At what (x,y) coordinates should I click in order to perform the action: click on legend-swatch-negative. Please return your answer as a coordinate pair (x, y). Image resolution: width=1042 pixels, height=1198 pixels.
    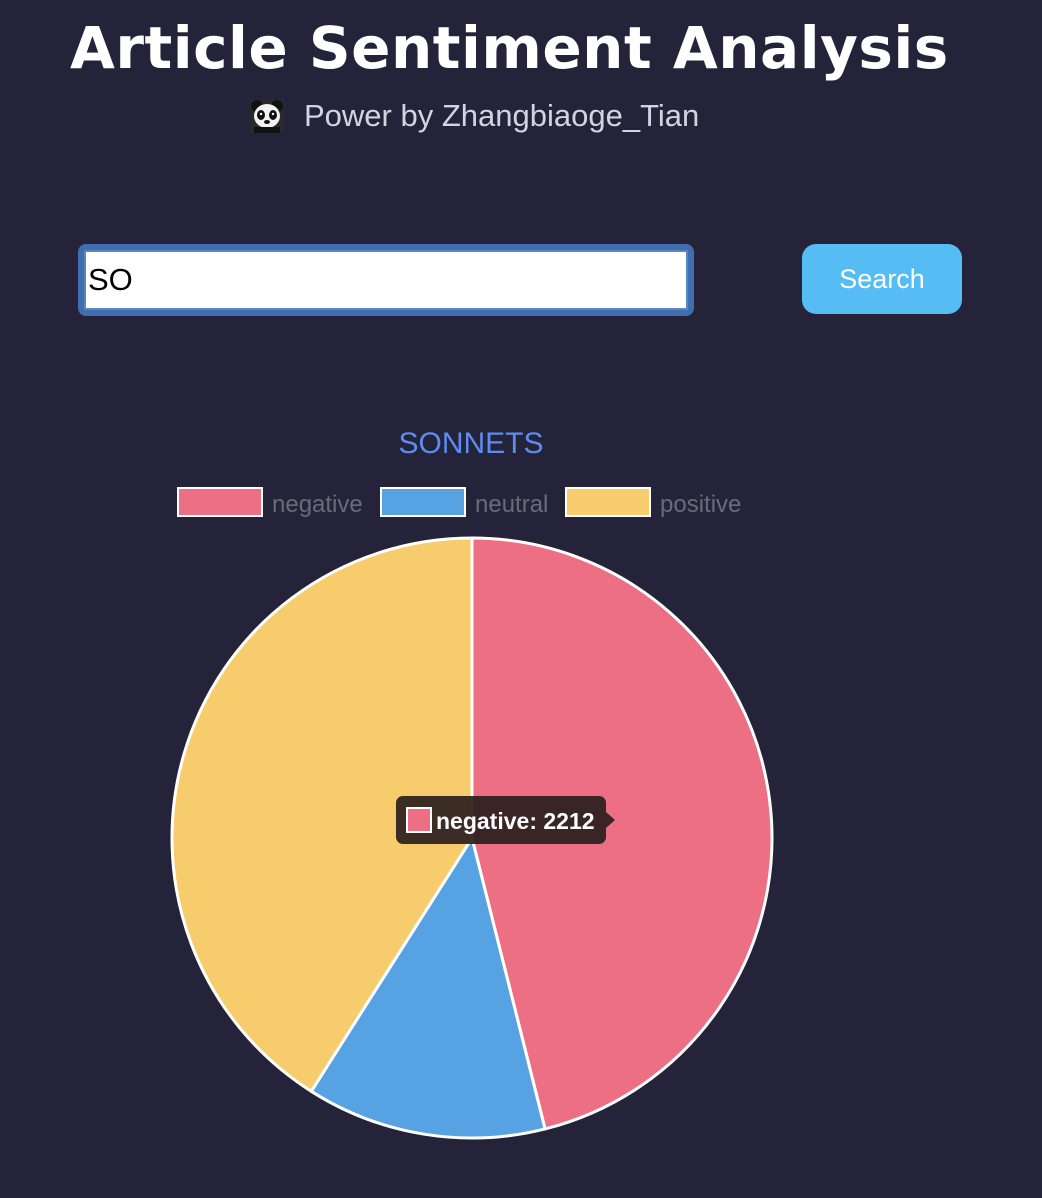
    Looking at the image, I should click on (220, 502).